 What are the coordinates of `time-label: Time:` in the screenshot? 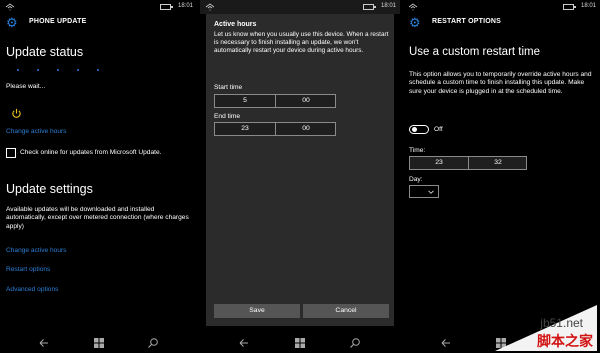 It's located at (417, 150).